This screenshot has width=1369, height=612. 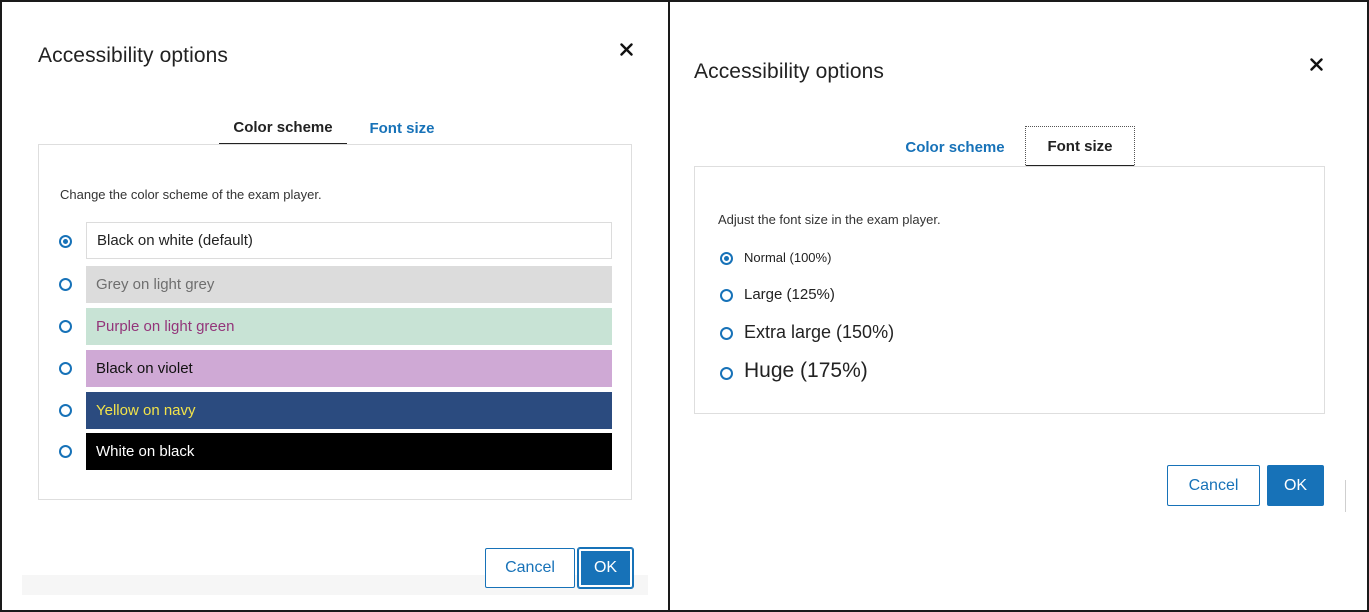 What do you see at coordinates (726, 258) in the screenshot?
I see `radio-normal` at bounding box center [726, 258].